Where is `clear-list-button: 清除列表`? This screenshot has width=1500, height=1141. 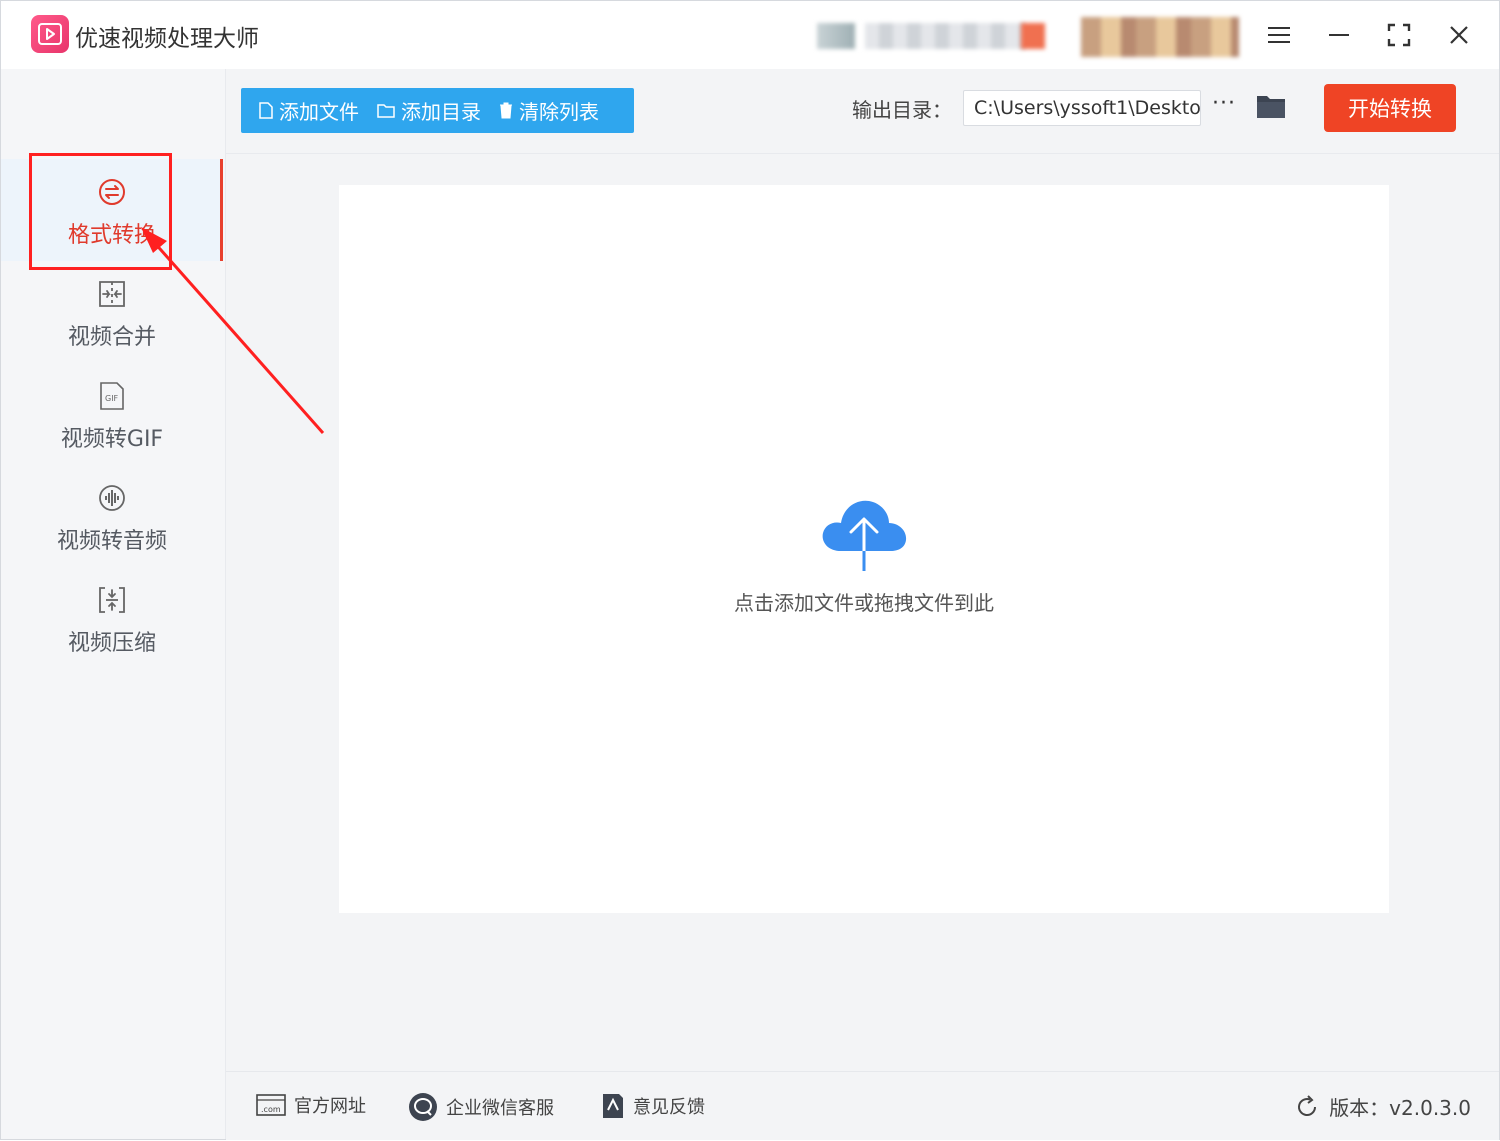 clear-list-button: 清除列表 is located at coordinates (540, 110).